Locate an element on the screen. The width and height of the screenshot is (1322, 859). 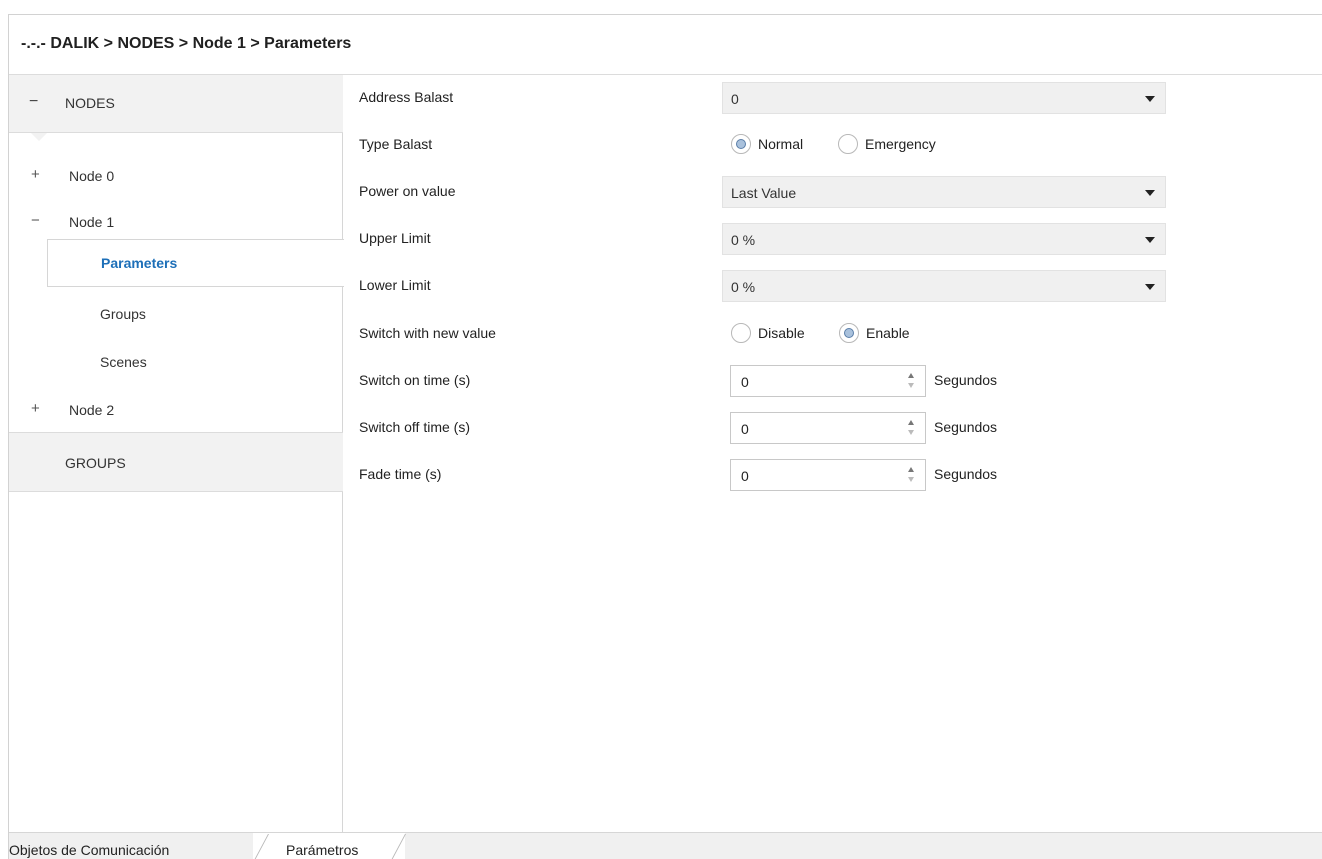
tab-parametros: Parámetros is located at coordinates (322, 850).